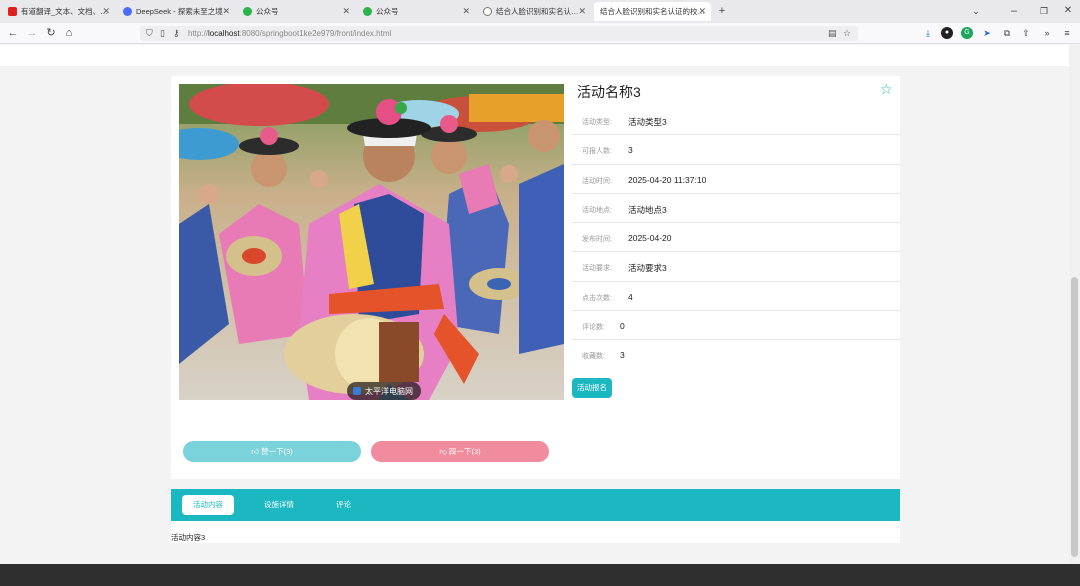 The height and width of the screenshot is (586, 1080). I want to click on deepseek-icon, so click(127, 11).